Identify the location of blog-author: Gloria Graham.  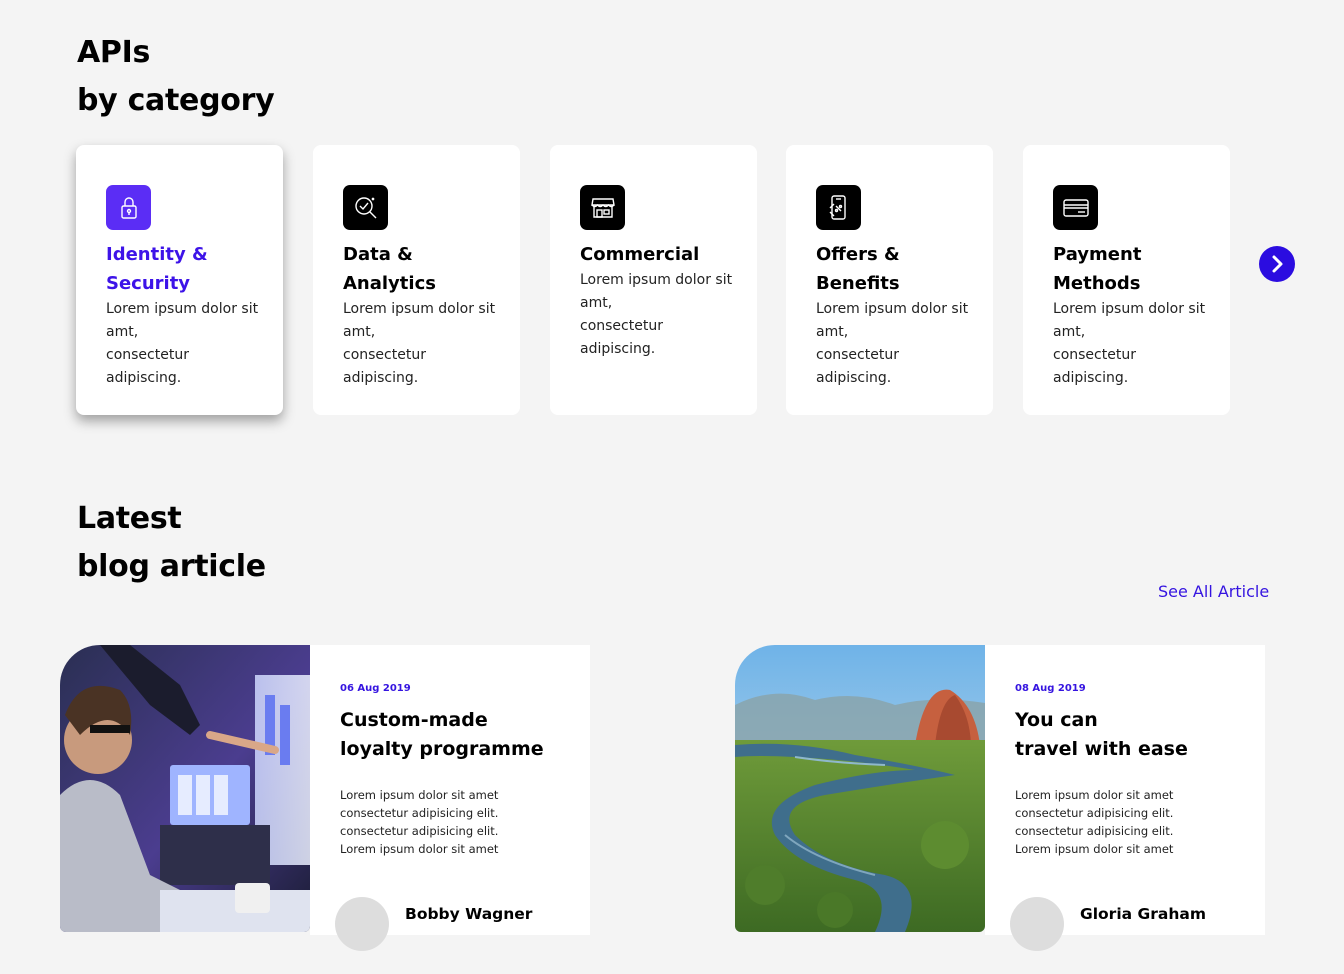
(1108, 924).